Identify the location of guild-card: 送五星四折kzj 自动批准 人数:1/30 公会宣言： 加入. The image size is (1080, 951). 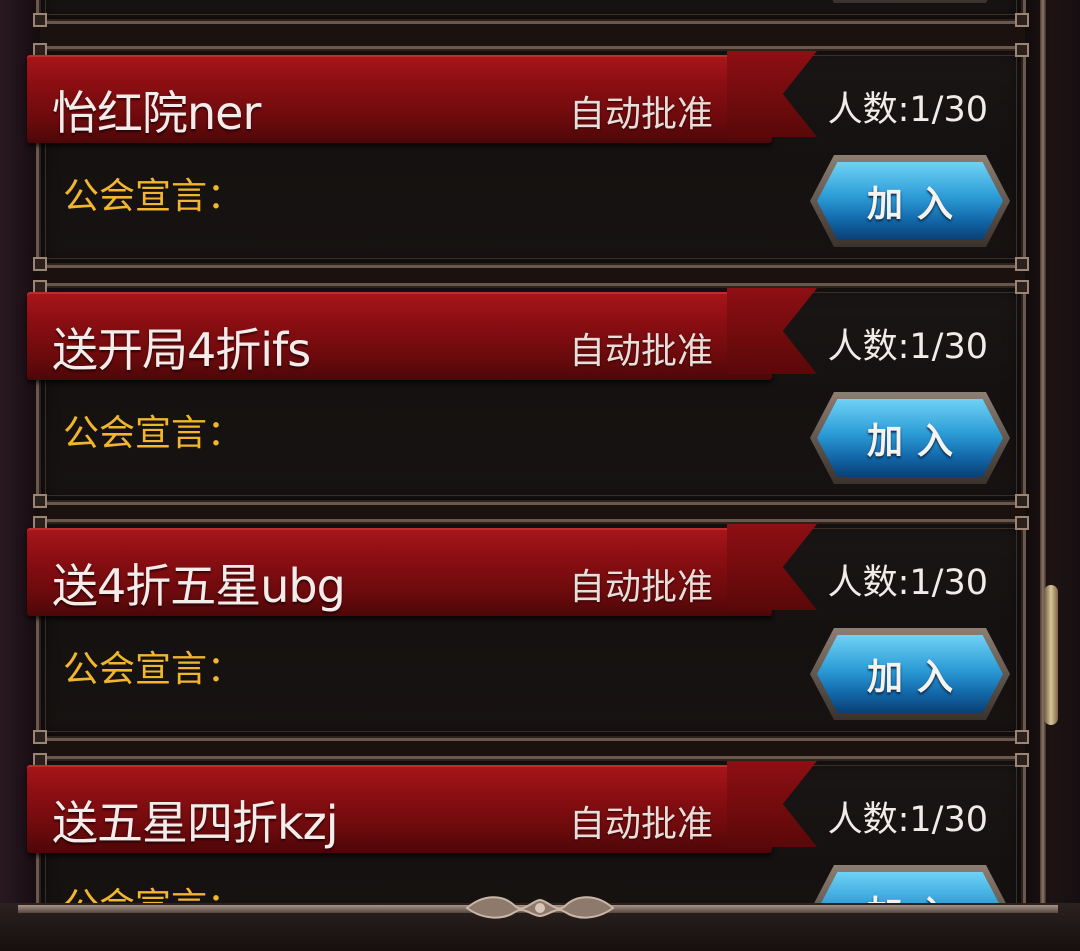
(528, 829).